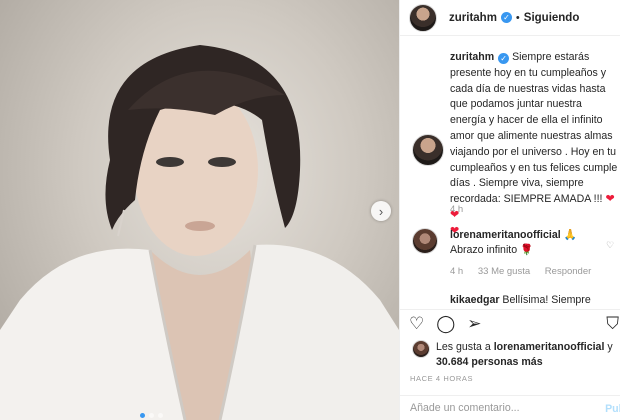  What do you see at coordinates (456, 271) in the screenshot?
I see `comment-time: 4 h` at bounding box center [456, 271].